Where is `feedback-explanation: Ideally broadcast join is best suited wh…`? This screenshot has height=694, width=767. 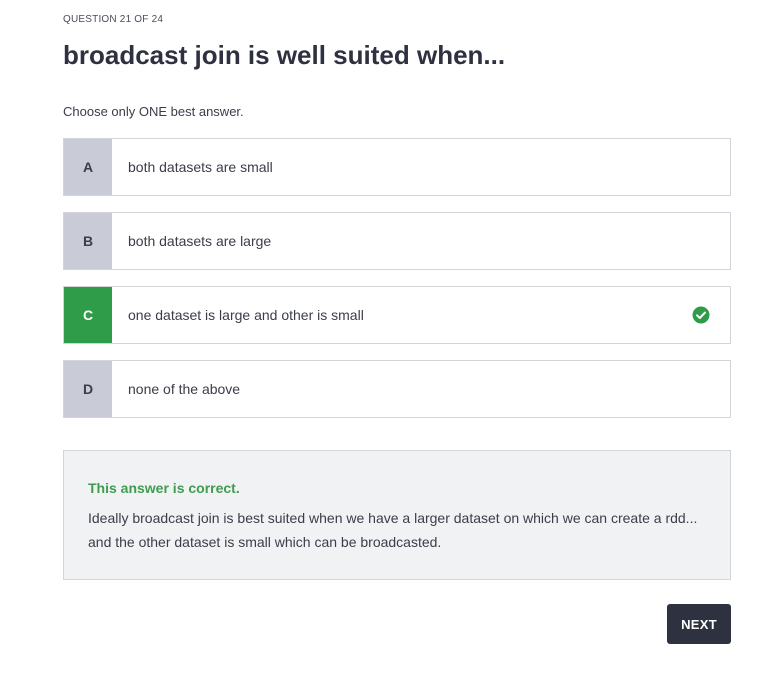
feedback-explanation: Ideally broadcast join is best suited wh… is located at coordinates (393, 530).